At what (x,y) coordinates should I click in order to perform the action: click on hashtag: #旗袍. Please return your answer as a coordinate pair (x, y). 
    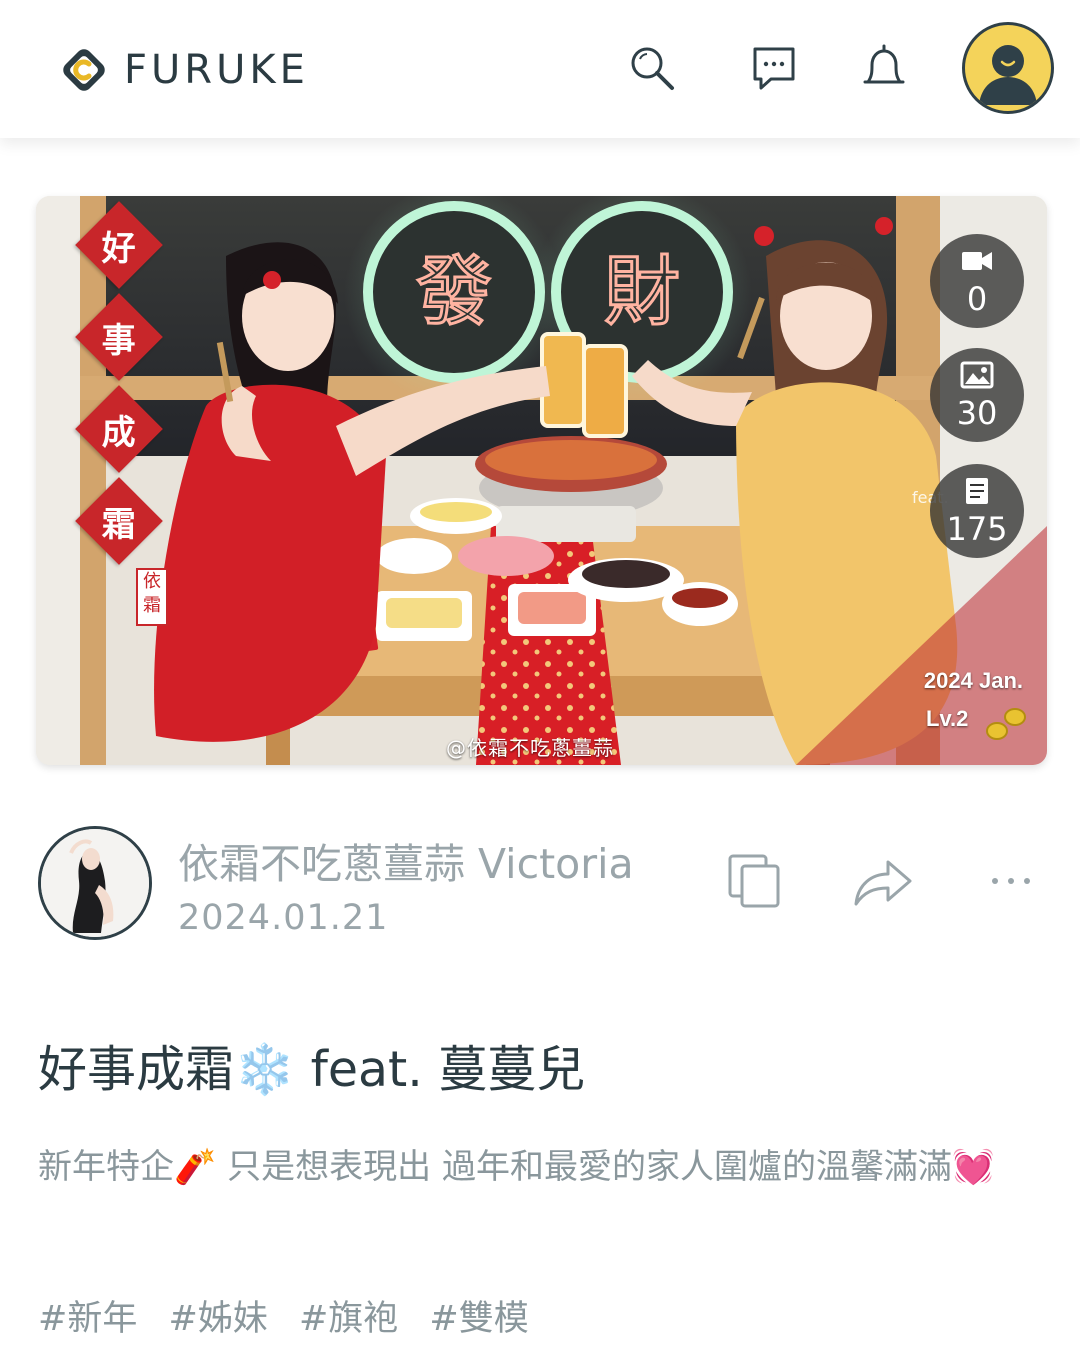
    Looking at the image, I should click on (348, 1319).